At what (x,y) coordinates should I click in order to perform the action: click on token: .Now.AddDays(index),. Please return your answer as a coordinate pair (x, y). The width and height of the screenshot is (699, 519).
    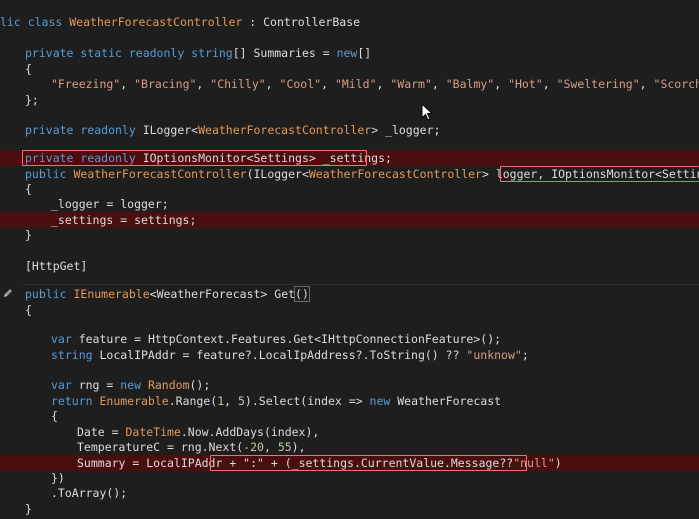
    Looking at the image, I should click on (250, 432).